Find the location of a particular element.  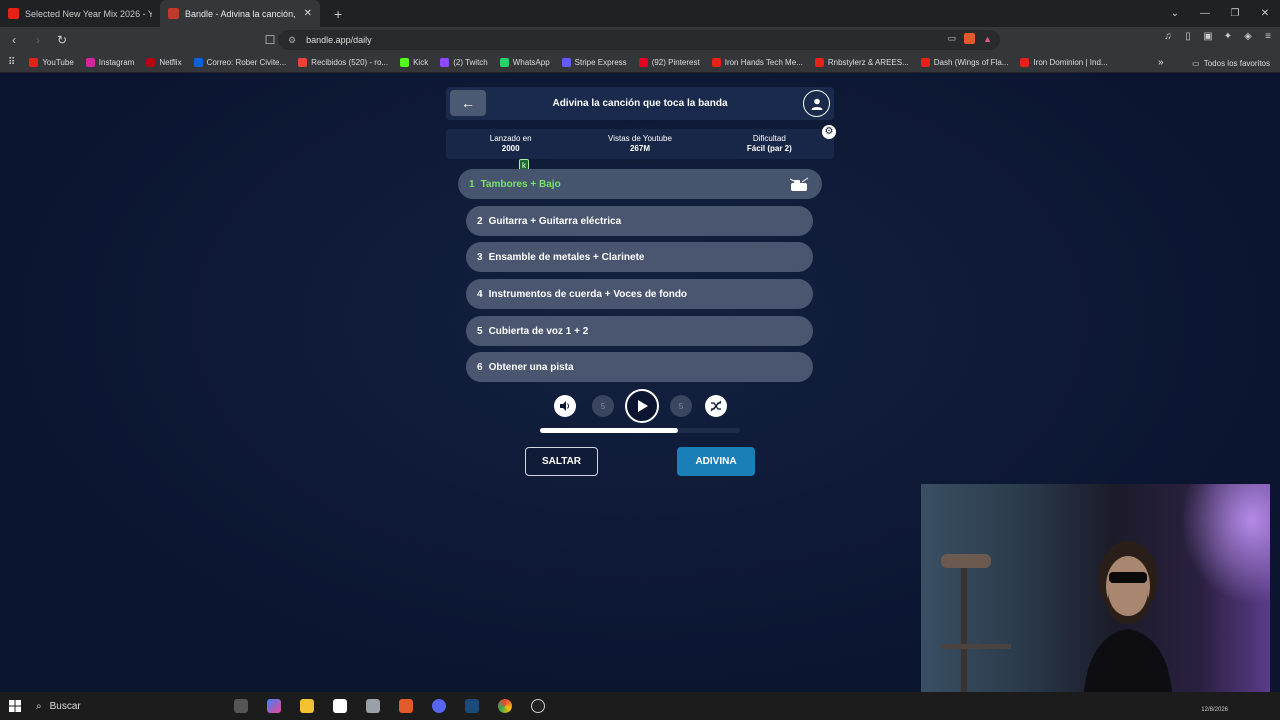

forward-icon: › is located at coordinates (38, 40).